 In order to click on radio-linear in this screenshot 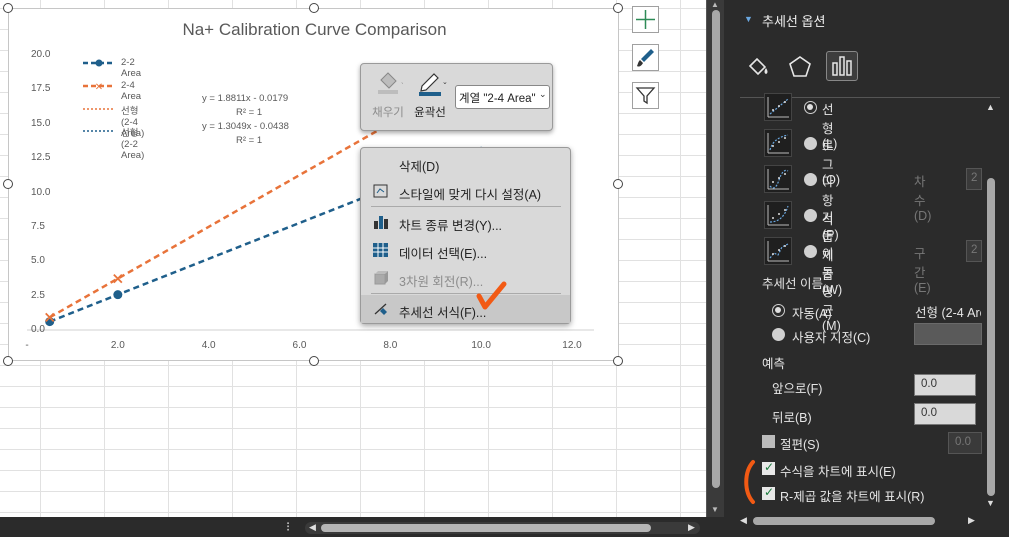, I will do `click(810, 107)`.